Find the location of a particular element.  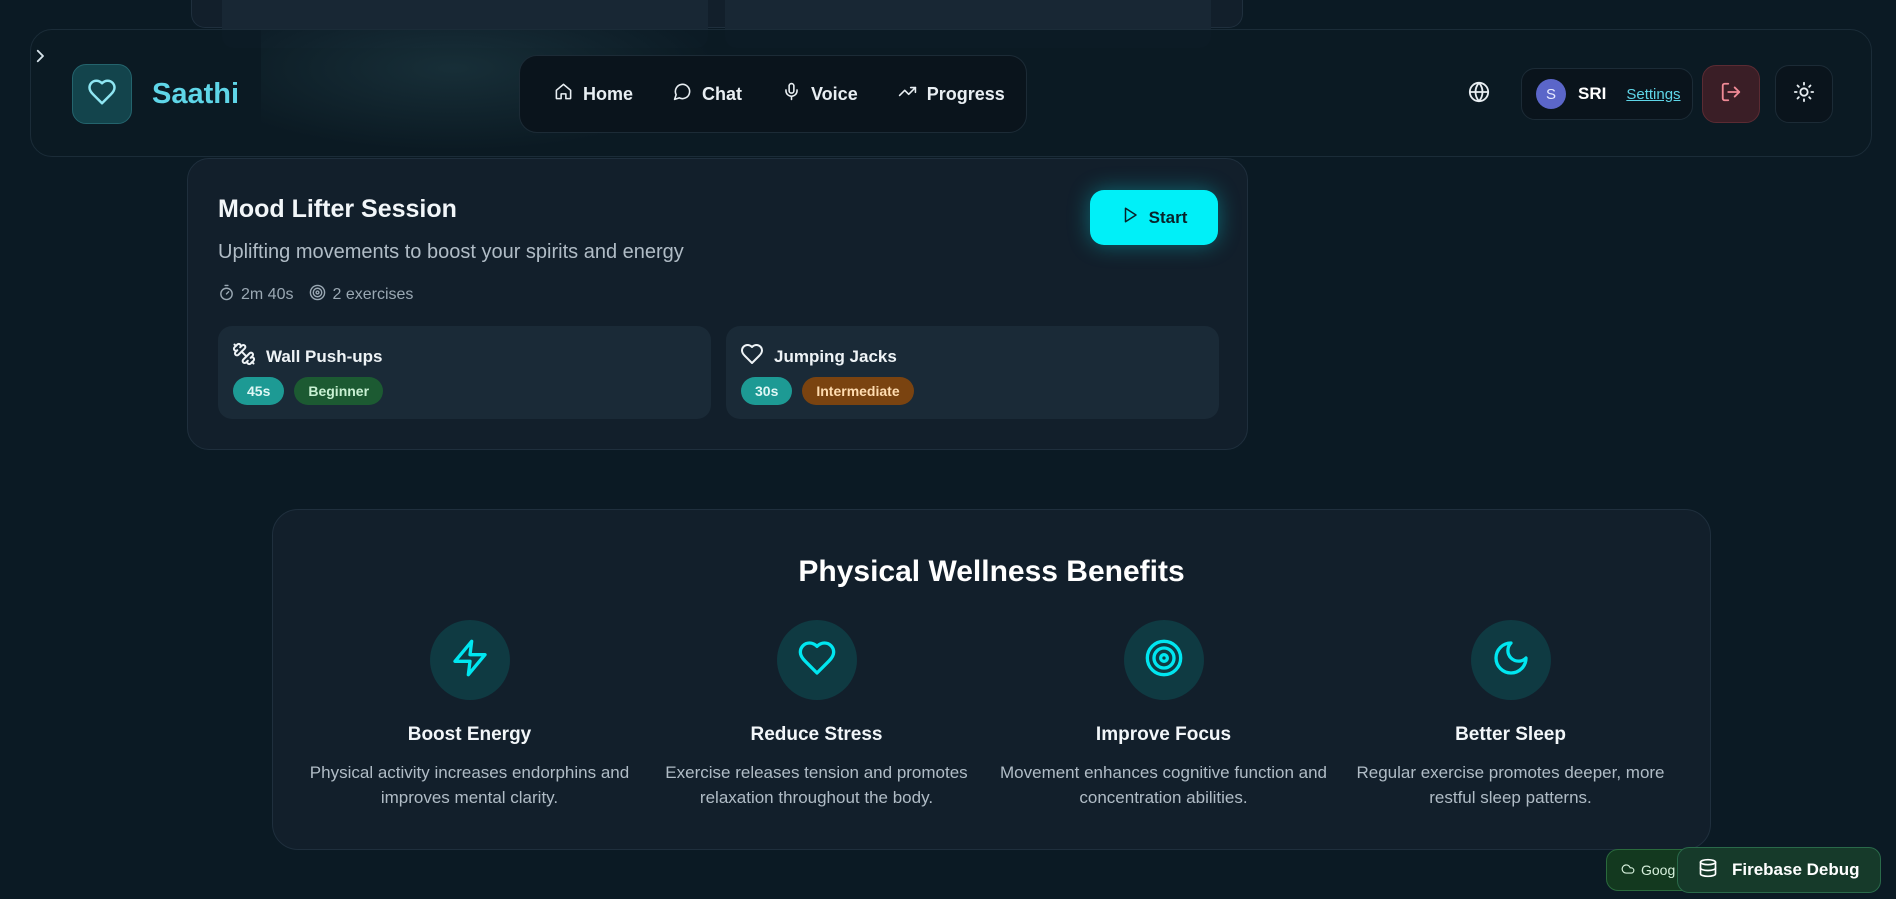

play-icon is located at coordinates (1130, 217).